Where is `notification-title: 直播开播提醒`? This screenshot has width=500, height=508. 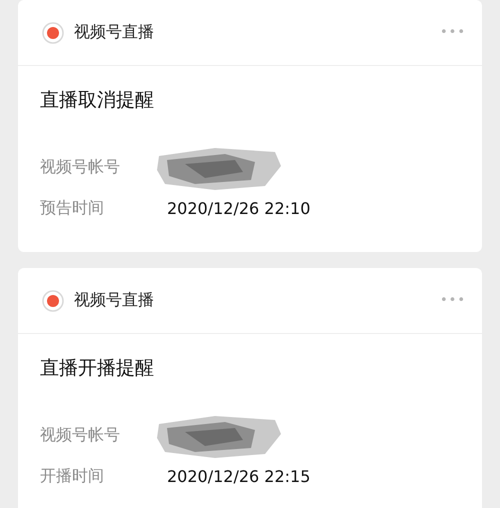
notification-title: 直播开播提醒 is located at coordinates (97, 368).